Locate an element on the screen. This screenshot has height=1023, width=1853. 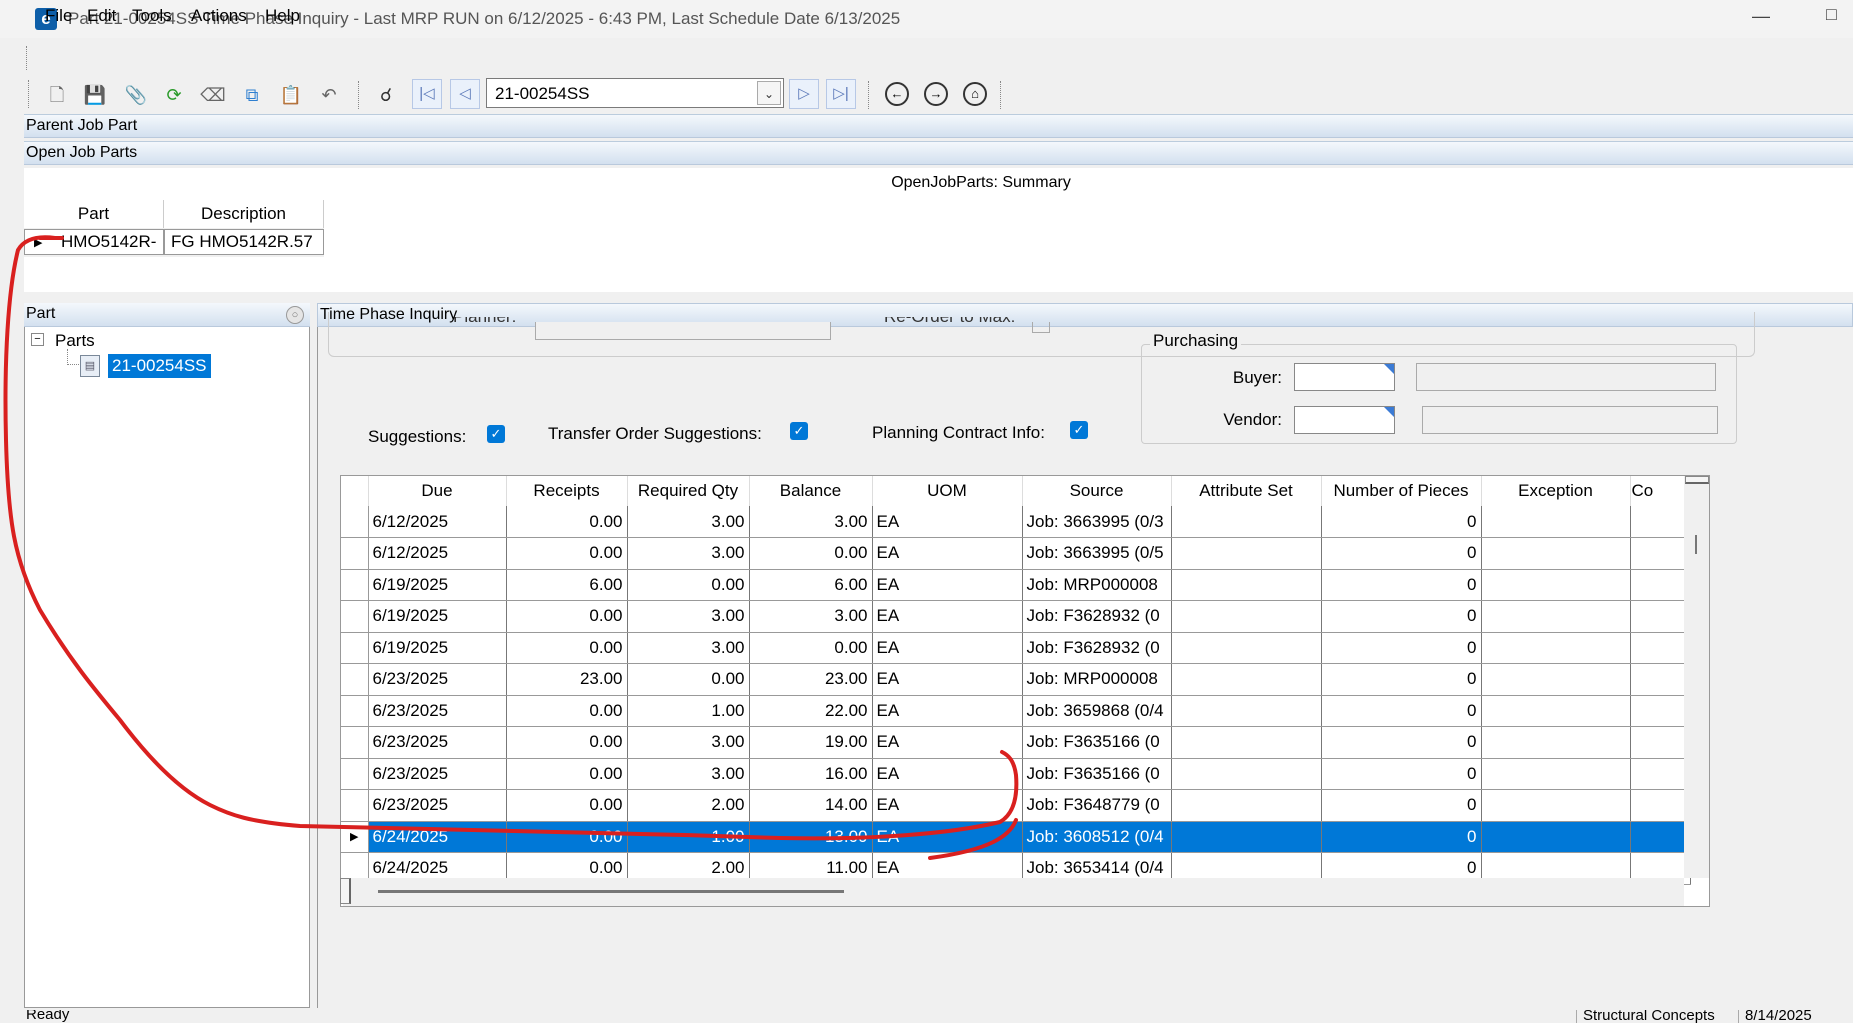
previous-record-icon: ◁ is located at coordinates (465, 94).